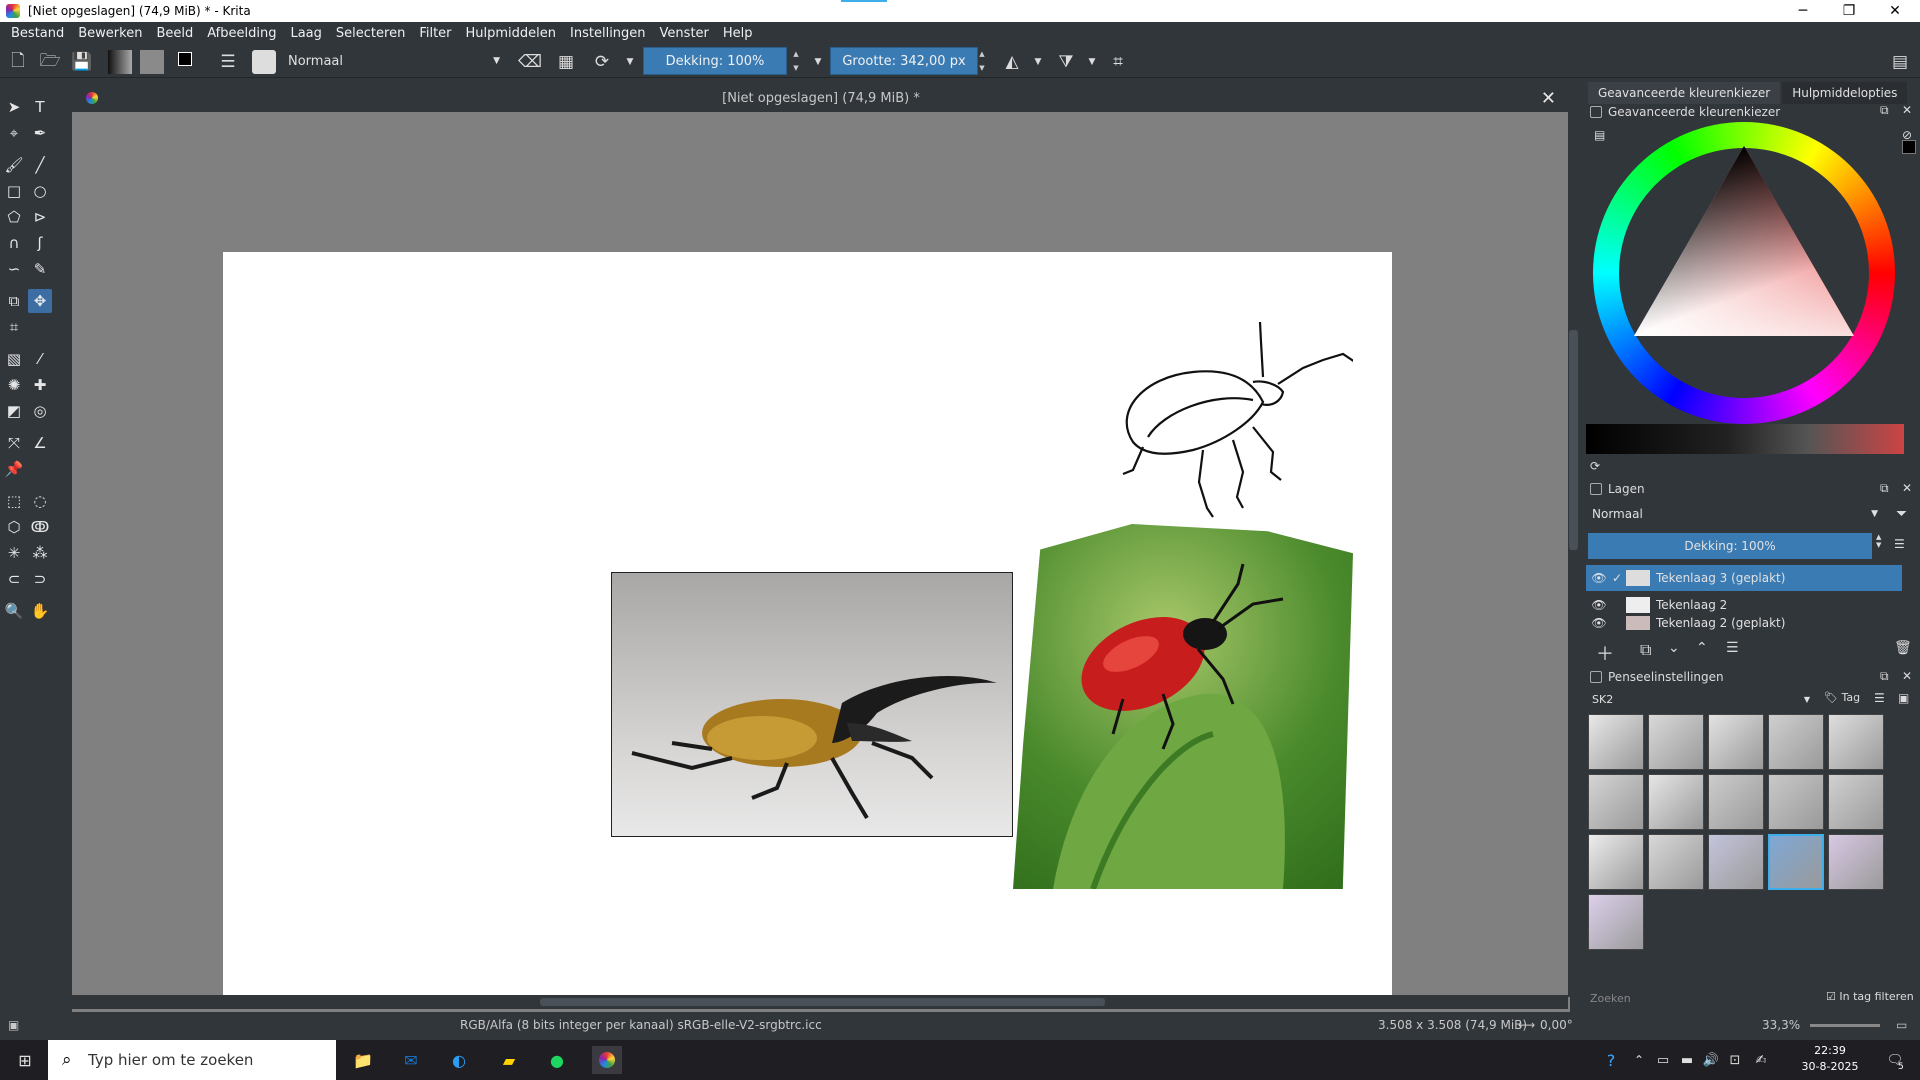 Image resolution: width=1920 pixels, height=1080 pixels. Describe the element at coordinates (40, 191) in the screenshot. I see `ellipse-tool-icon: ○` at that location.